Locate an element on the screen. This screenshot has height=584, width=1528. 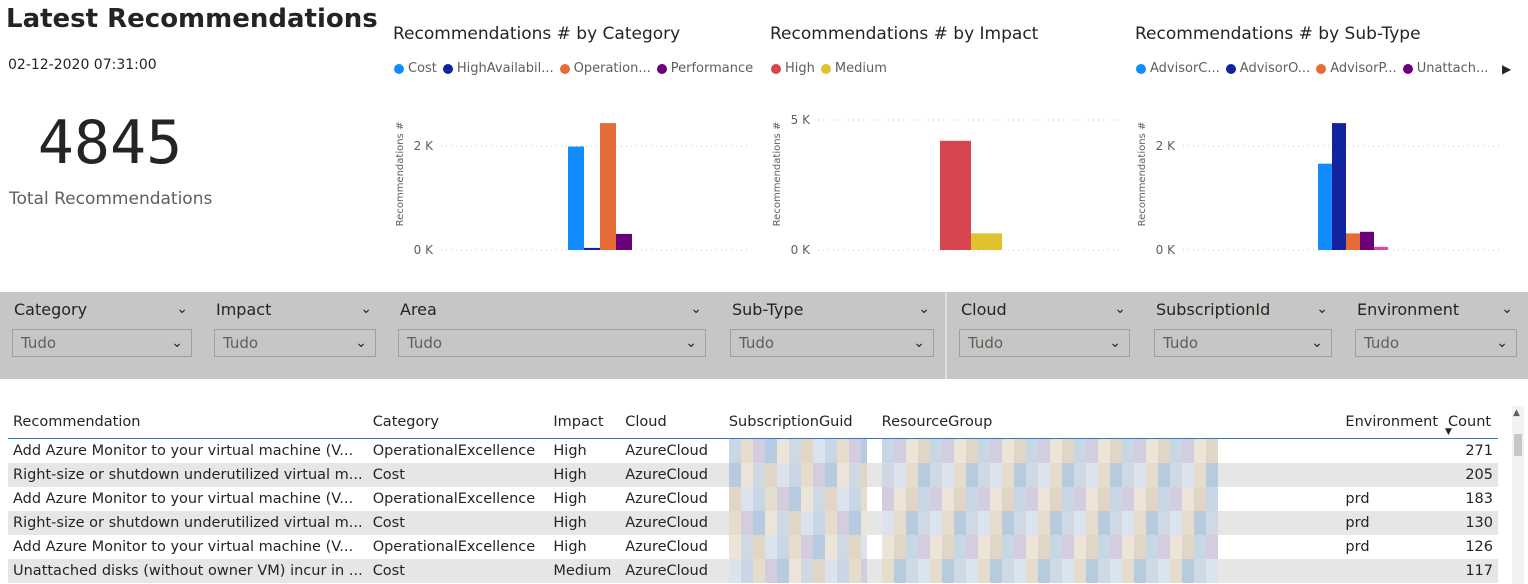
slicer-environment-dropdown: Tudo ⌄ is located at coordinates (1436, 343).